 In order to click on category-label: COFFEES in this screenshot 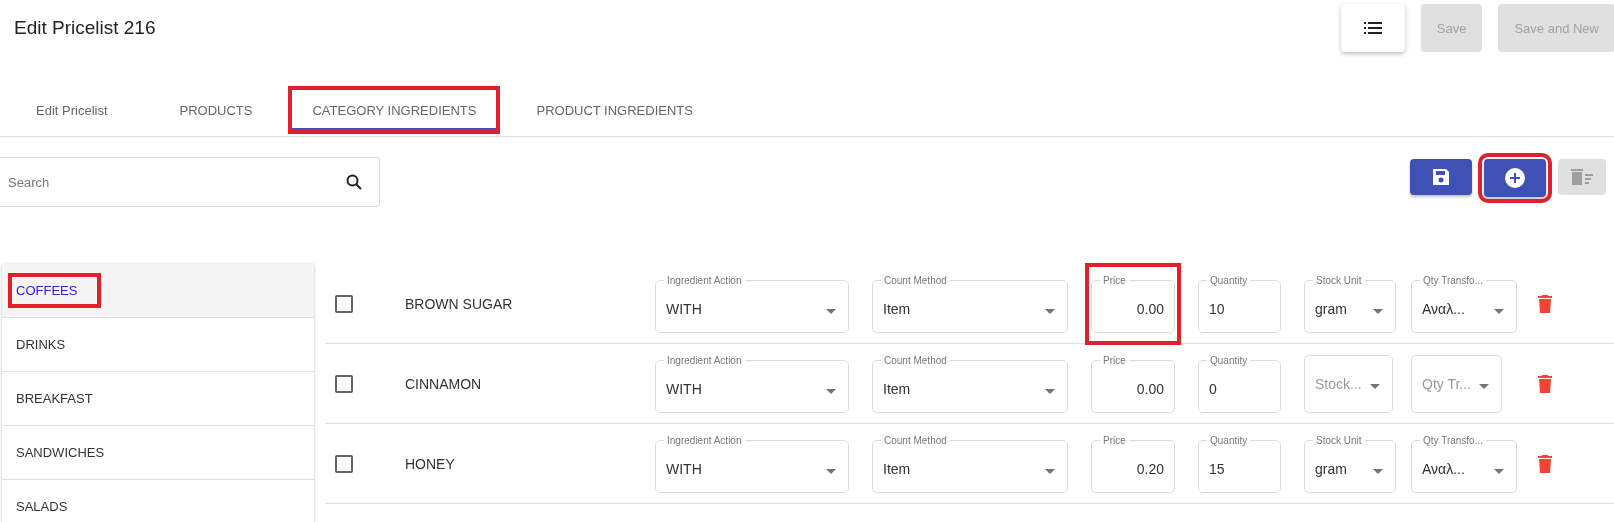, I will do `click(55, 290)`.